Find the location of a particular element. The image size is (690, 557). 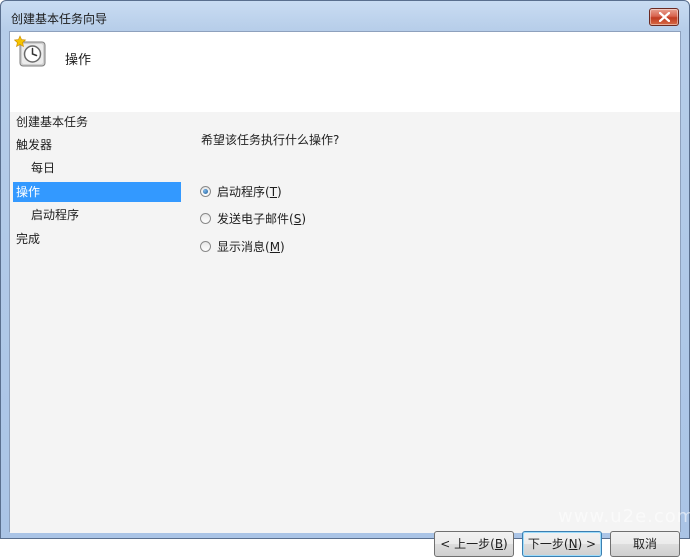

cancel-button: 取消 is located at coordinates (645, 544).